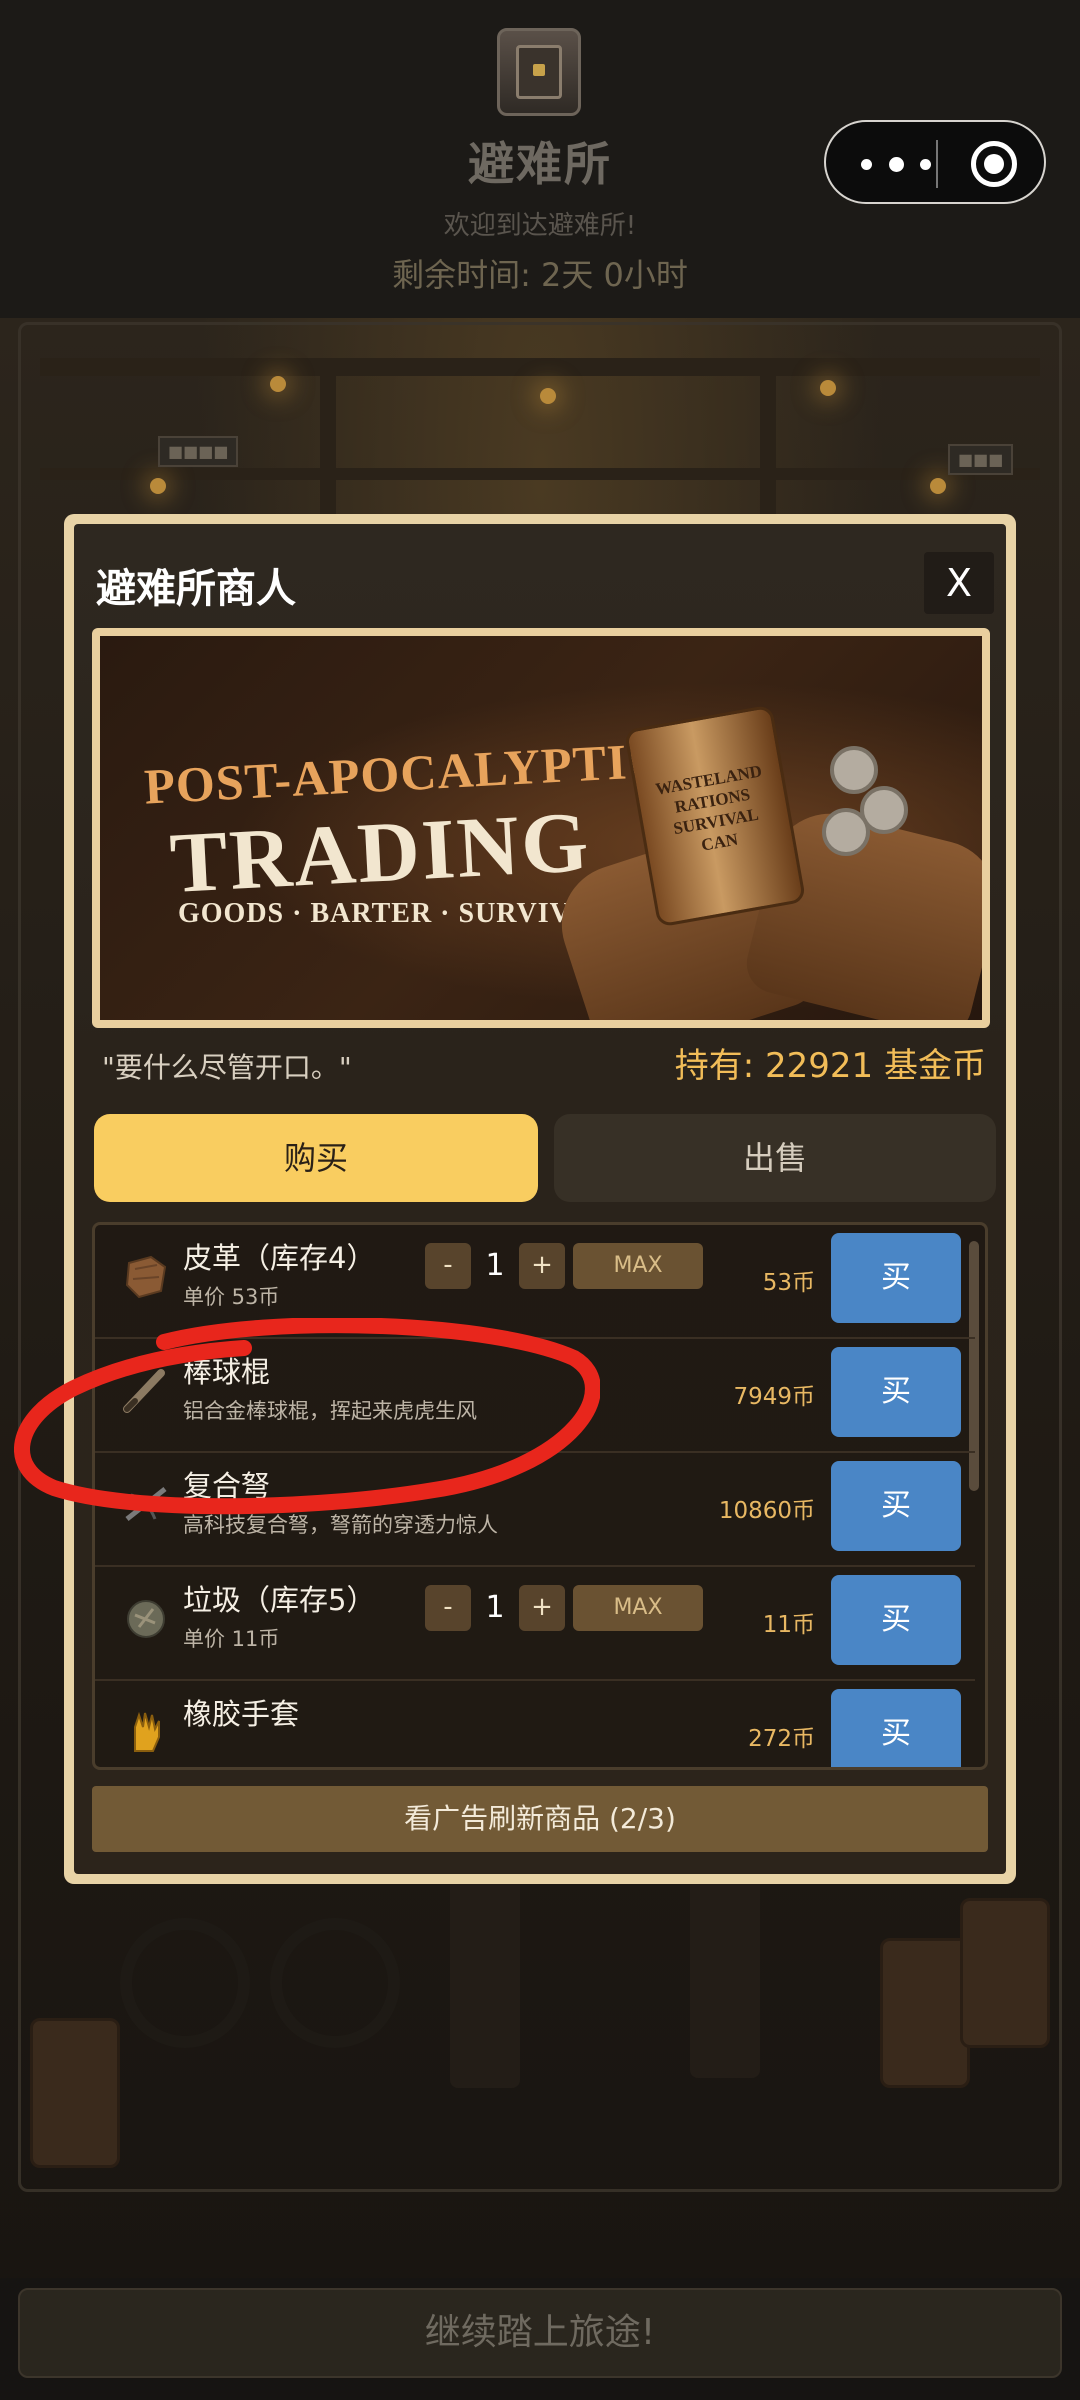  What do you see at coordinates (774, 1397) in the screenshot?
I see `item-price: 7949币` at bounding box center [774, 1397].